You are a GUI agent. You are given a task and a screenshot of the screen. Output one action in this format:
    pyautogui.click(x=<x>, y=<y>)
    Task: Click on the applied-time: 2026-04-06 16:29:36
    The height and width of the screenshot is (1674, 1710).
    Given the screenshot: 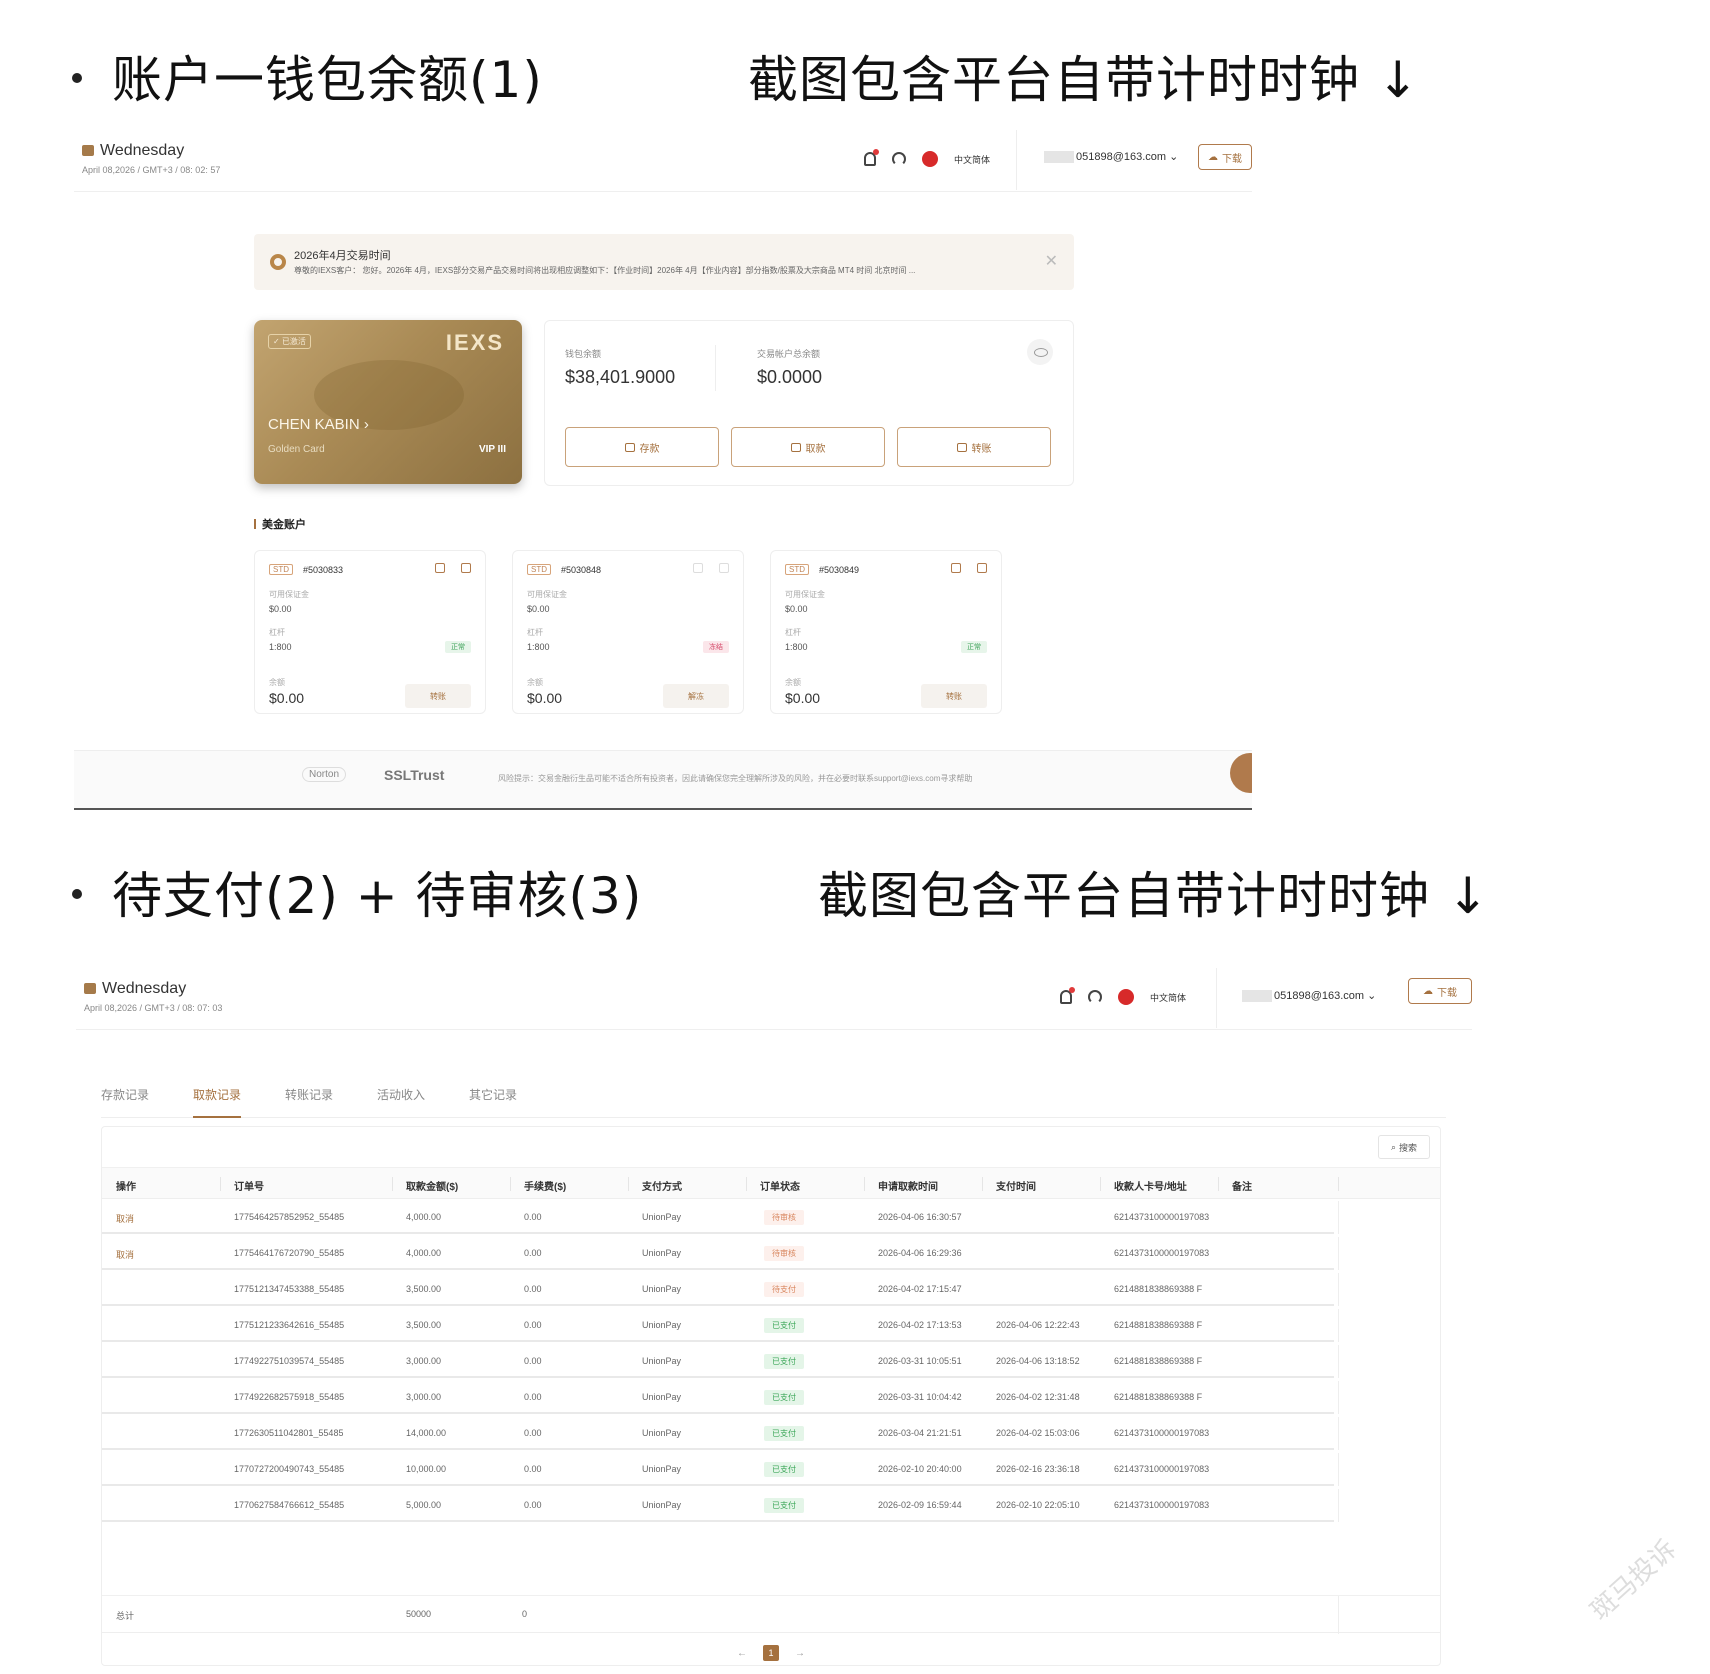 What is the action you would take?
    pyautogui.click(x=920, y=1253)
    